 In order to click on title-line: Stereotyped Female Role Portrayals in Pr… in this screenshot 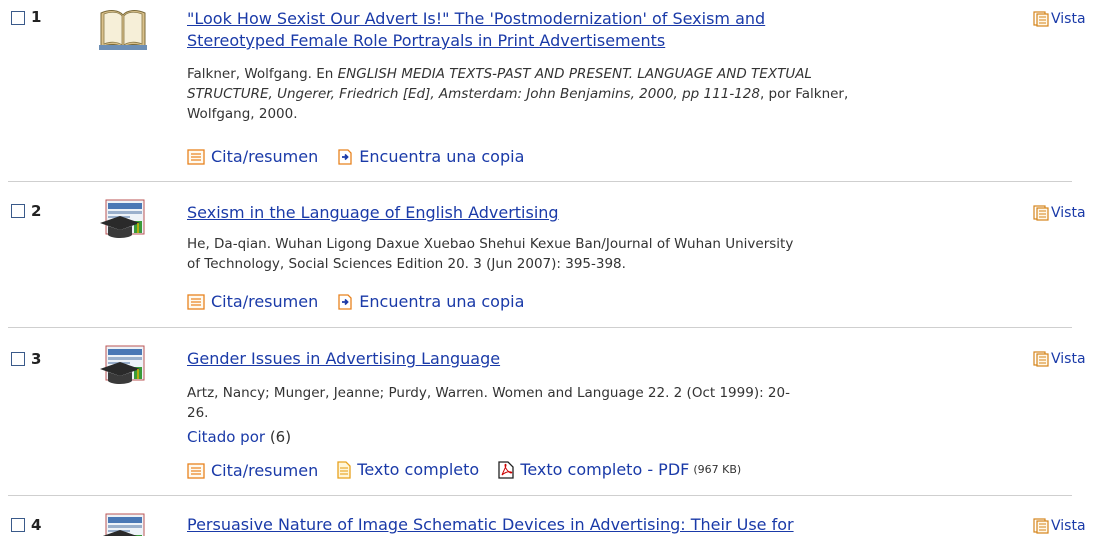, I will do `click(426, 40)`.